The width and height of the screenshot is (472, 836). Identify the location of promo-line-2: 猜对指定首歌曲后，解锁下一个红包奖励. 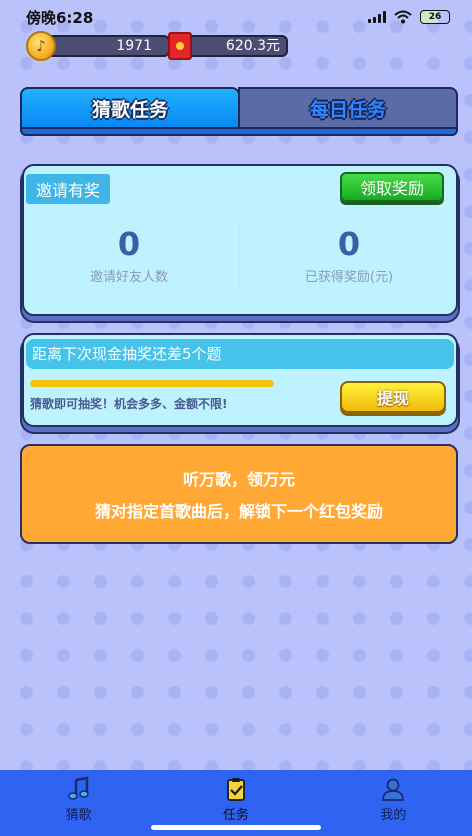
(238, 511).